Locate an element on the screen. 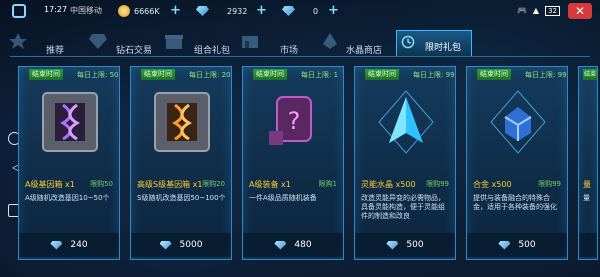  buy-button: 240 is located at coordinates (69, 245).